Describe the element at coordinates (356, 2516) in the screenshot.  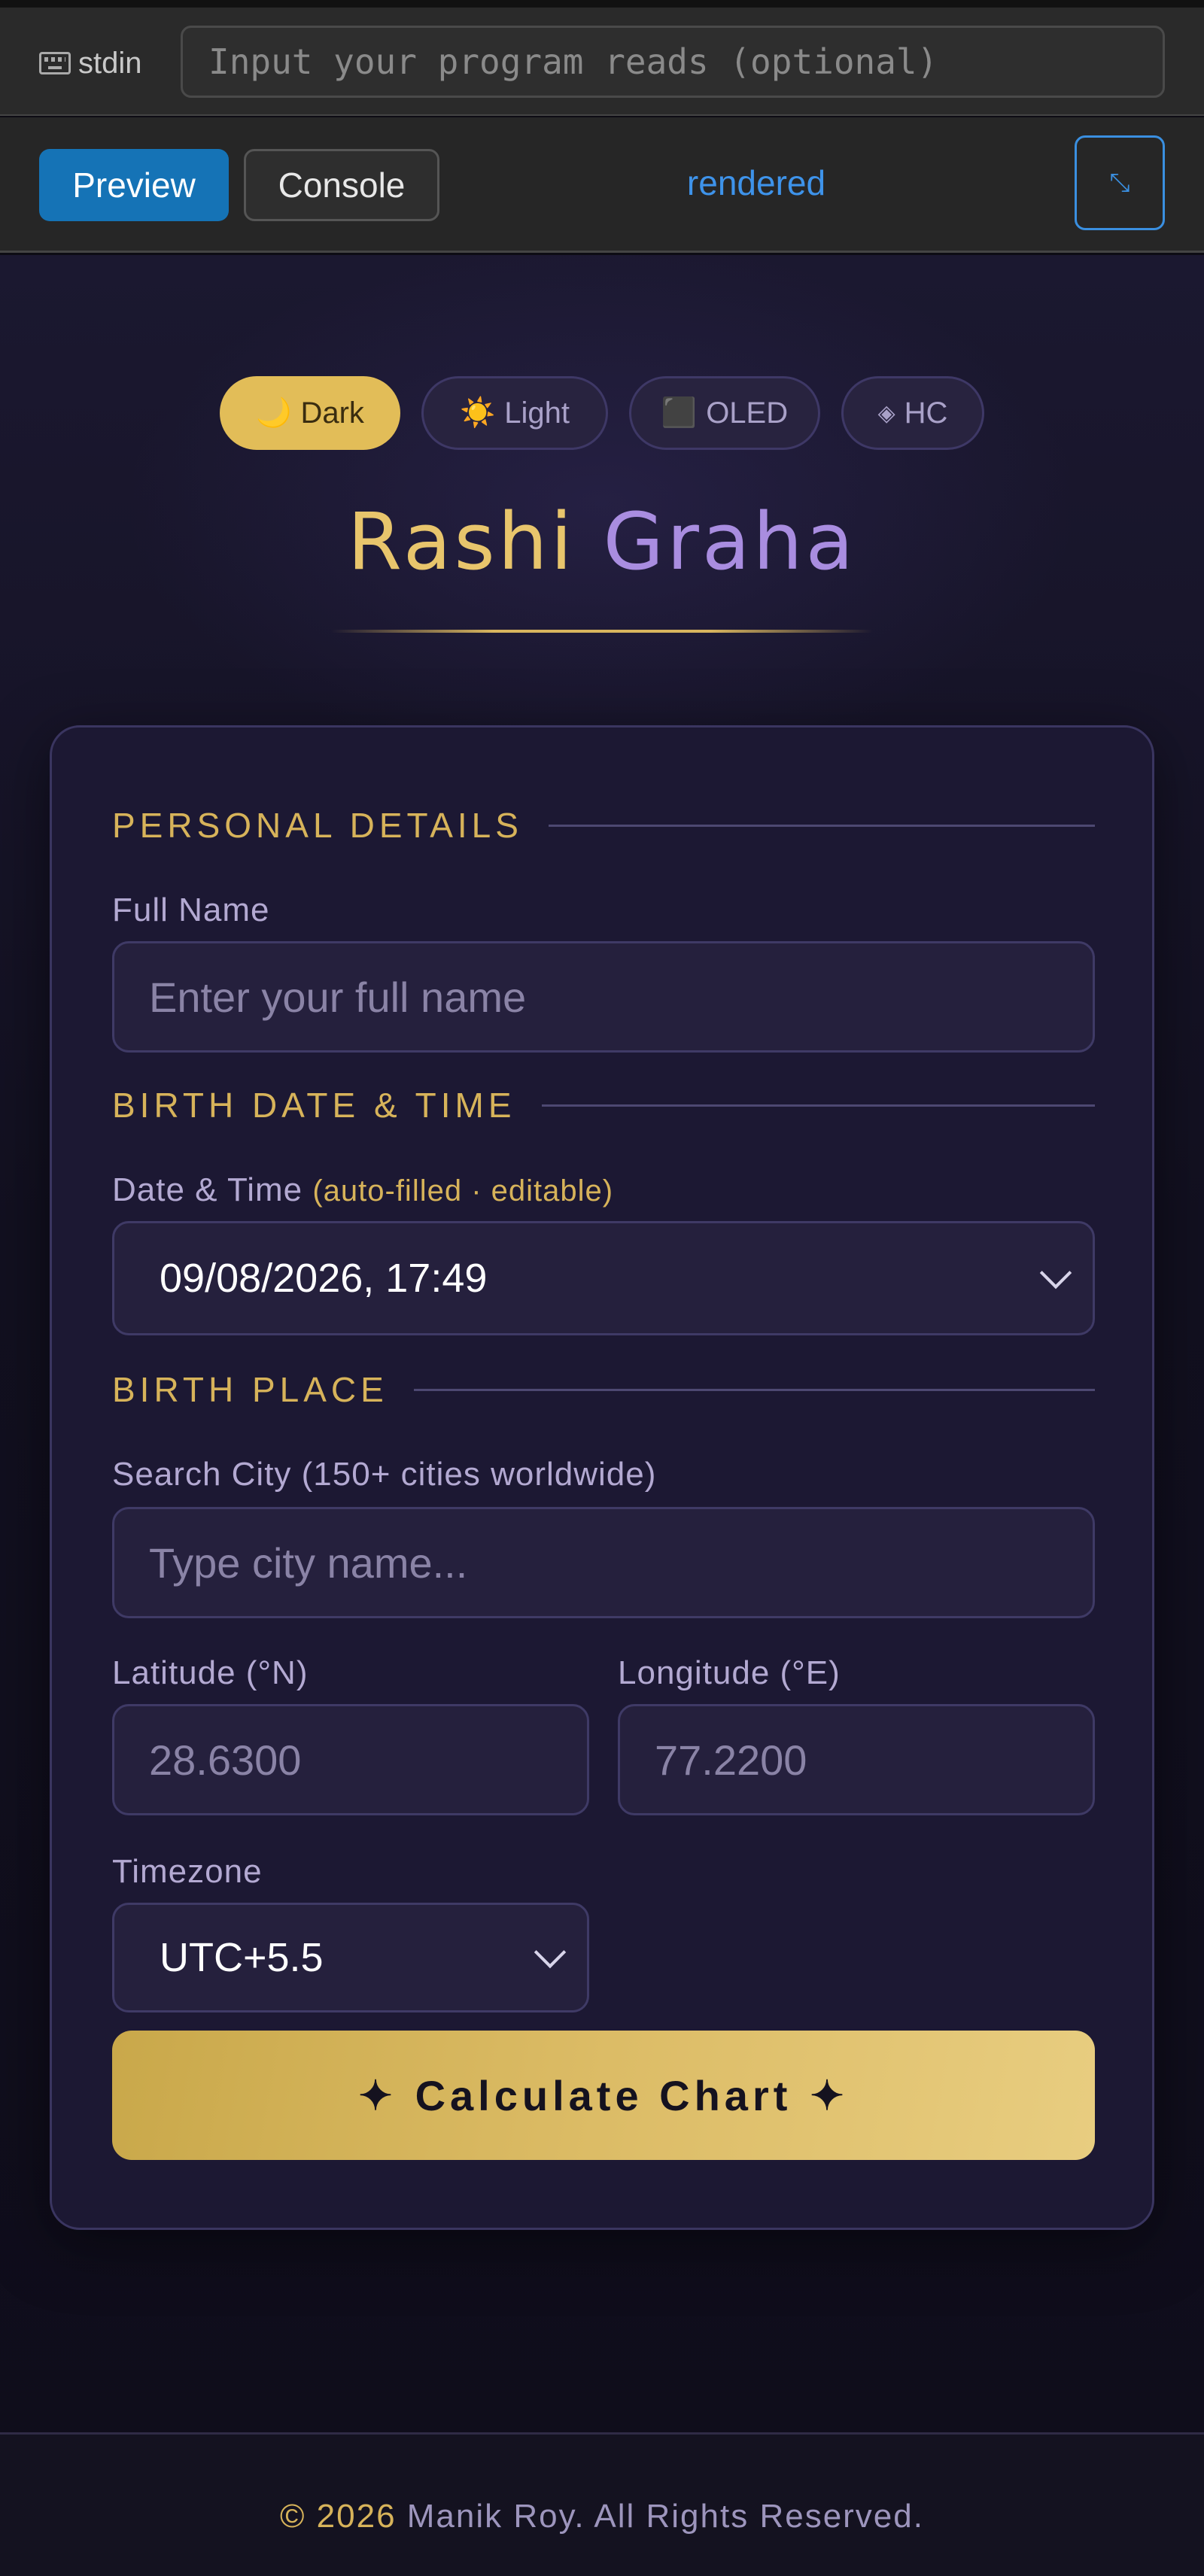
I see `copyright-year: 2026` at that location.